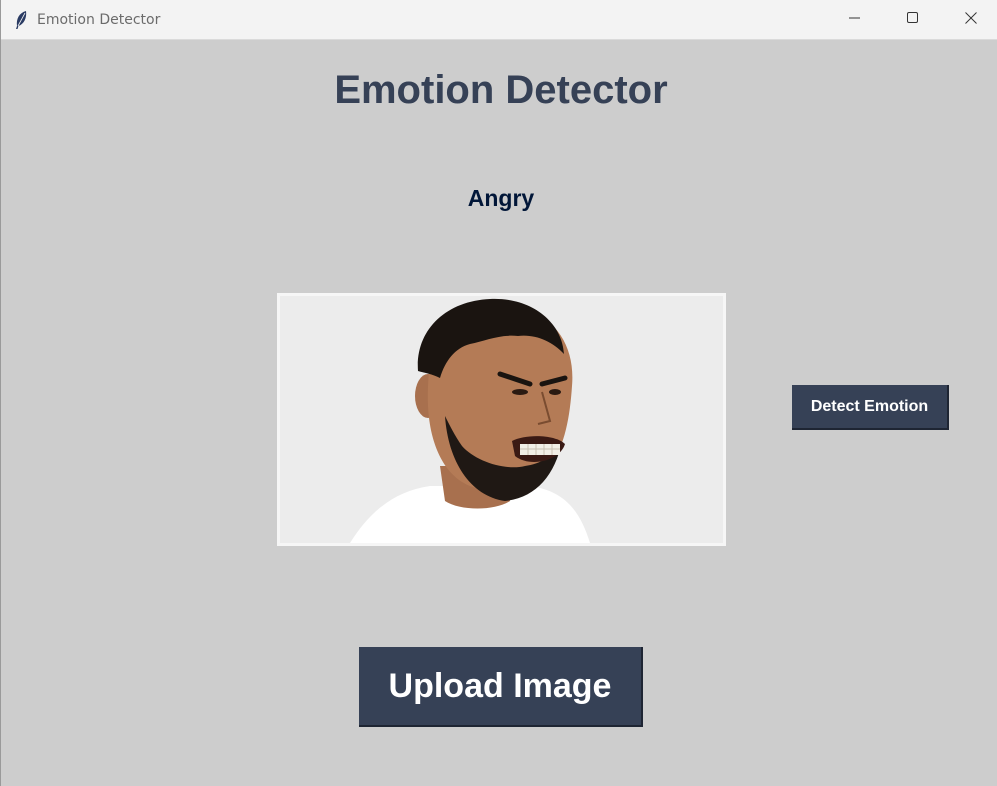 This screenshot has height=786, width=997. I want to click on close-button, so click(969, 20).